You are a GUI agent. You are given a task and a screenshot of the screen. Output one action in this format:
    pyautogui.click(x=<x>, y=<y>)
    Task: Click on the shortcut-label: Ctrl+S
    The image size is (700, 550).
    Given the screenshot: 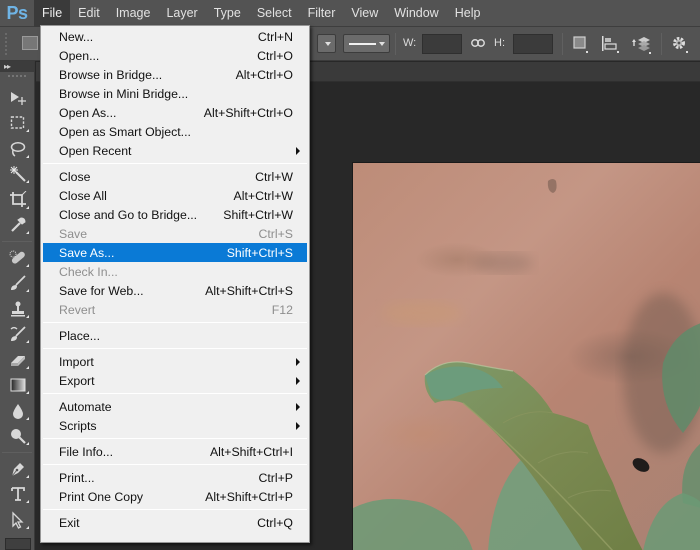 What is the action you would take?
    pyautogui.click(x=275, y=233)
    